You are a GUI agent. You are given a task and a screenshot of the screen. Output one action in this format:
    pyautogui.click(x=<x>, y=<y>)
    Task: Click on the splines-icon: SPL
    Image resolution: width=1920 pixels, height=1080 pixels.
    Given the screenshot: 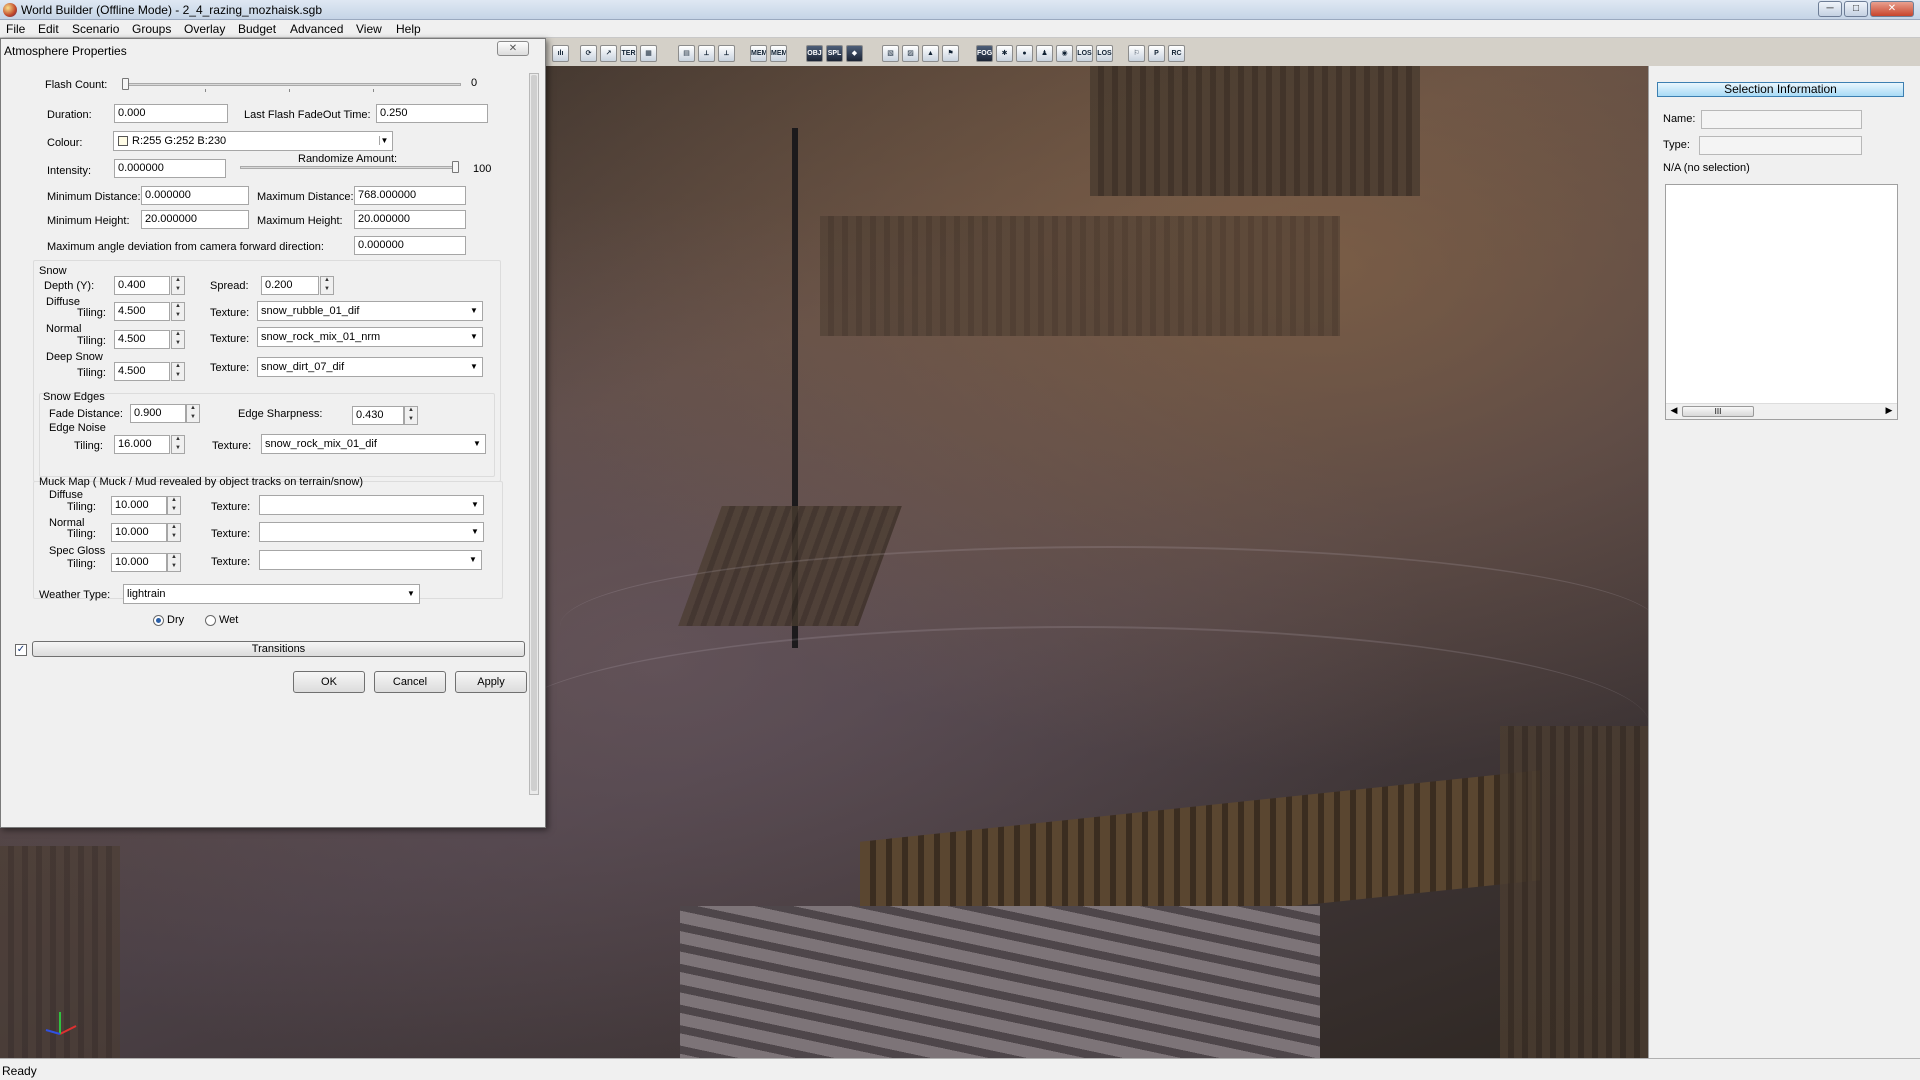 What is the action you would take?
    pyautogui.click(x=834, y=53)
    